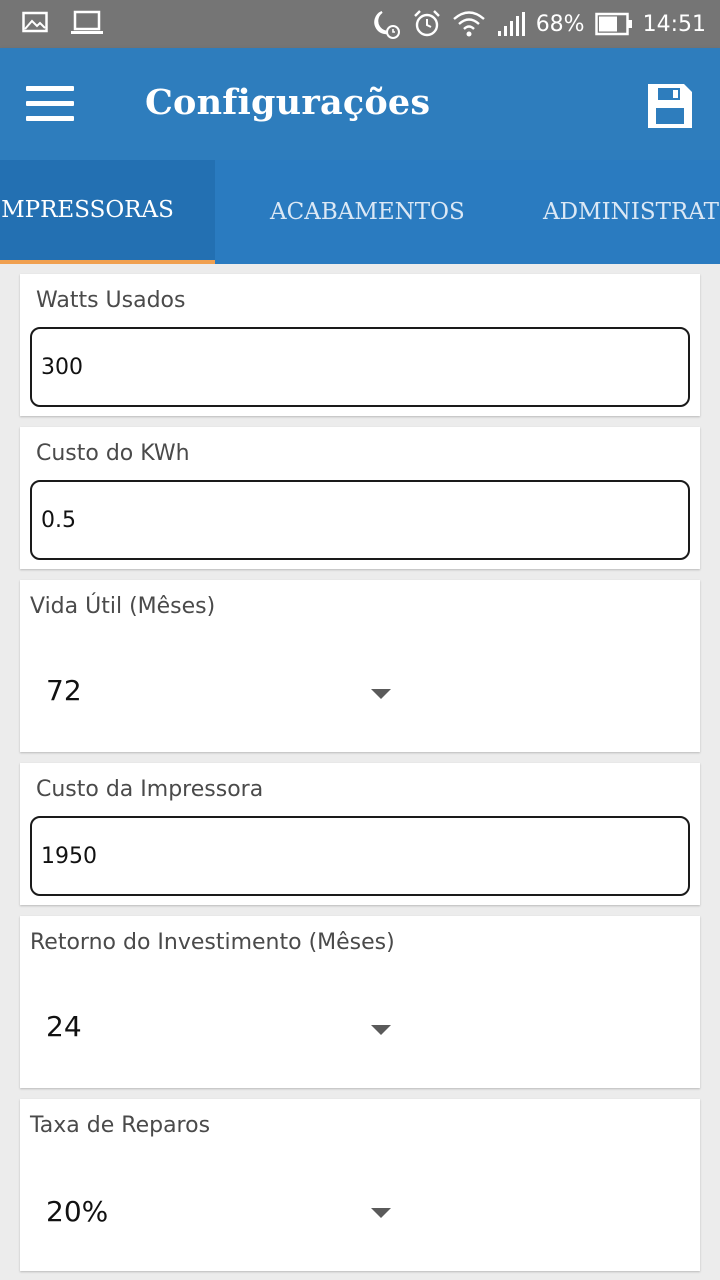 Image resolution: width=720 pixels, height=1280 pixels. What do you see at coordinates (87, 25) in the screenshot?
I see `laptop-icon` at bounding box center [87, 25].